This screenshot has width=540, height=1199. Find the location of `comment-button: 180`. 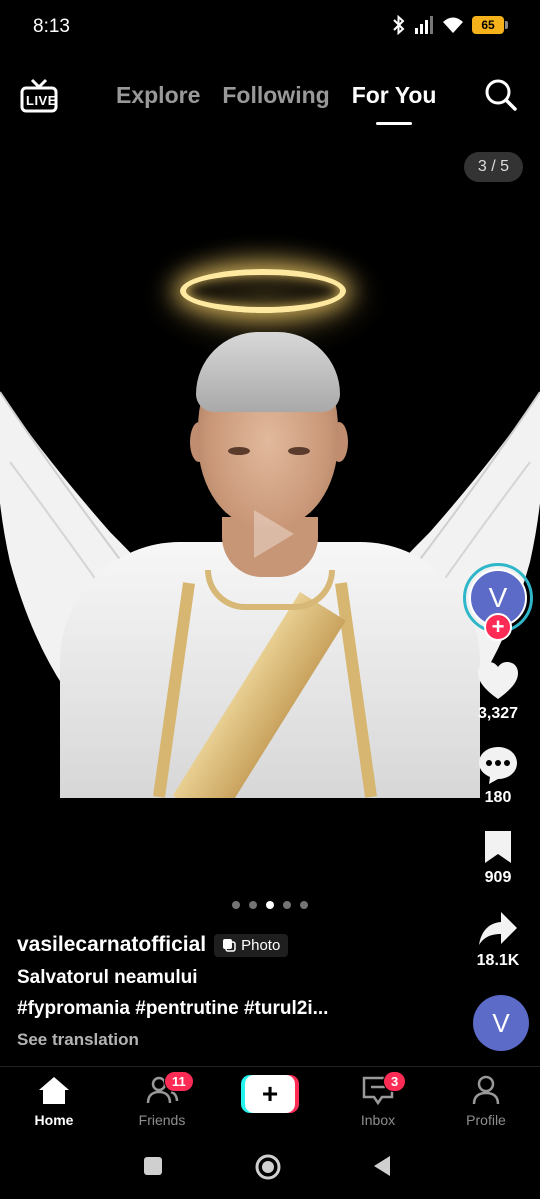

comment-button: 180 is located at coordinates (498, 776).